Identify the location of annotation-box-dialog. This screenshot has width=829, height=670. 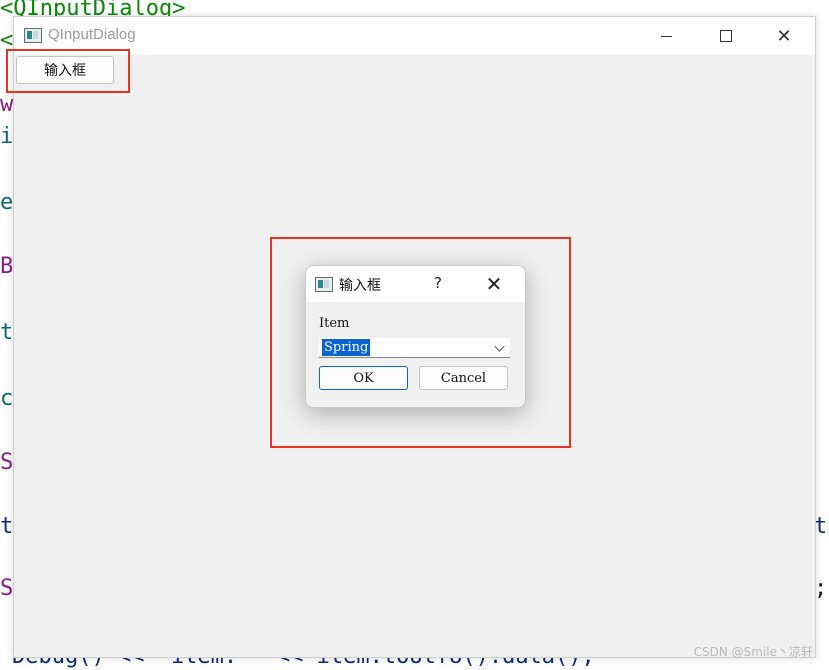
(420, 342).